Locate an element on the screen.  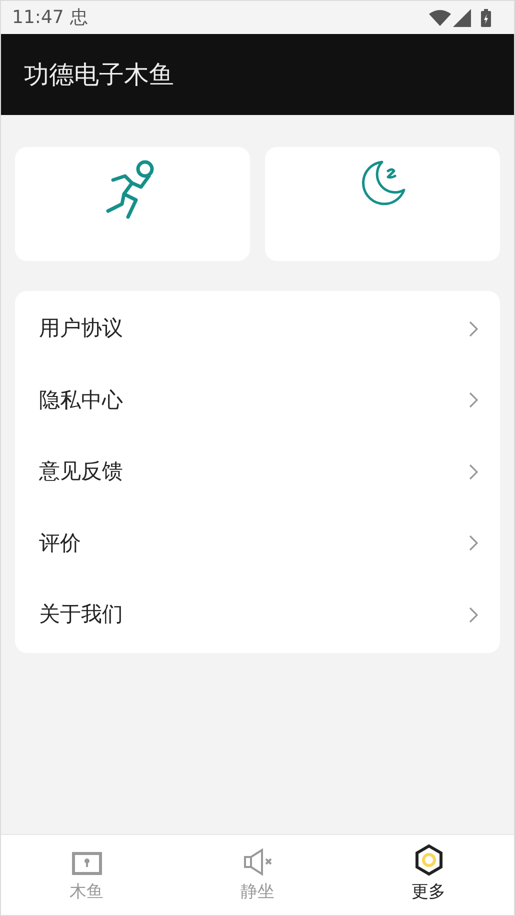
menu-item: 意见反馈 is located at coordinates (257, 472).